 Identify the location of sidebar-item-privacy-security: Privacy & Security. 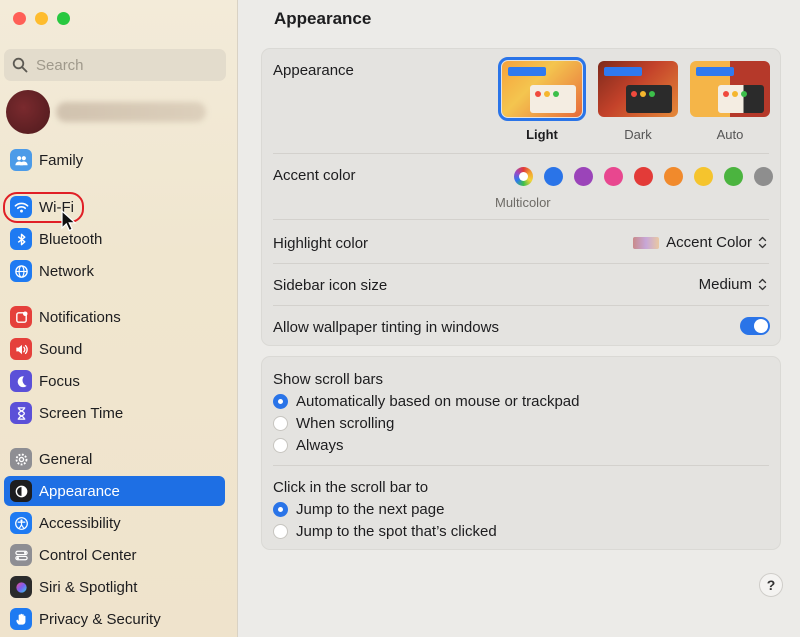
(114, 619).